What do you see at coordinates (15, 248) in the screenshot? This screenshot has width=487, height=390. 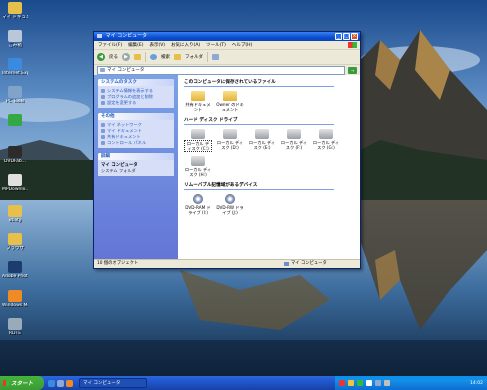 I see `desktop-icon-label: プラウザ` at bounding box center [15, 248].